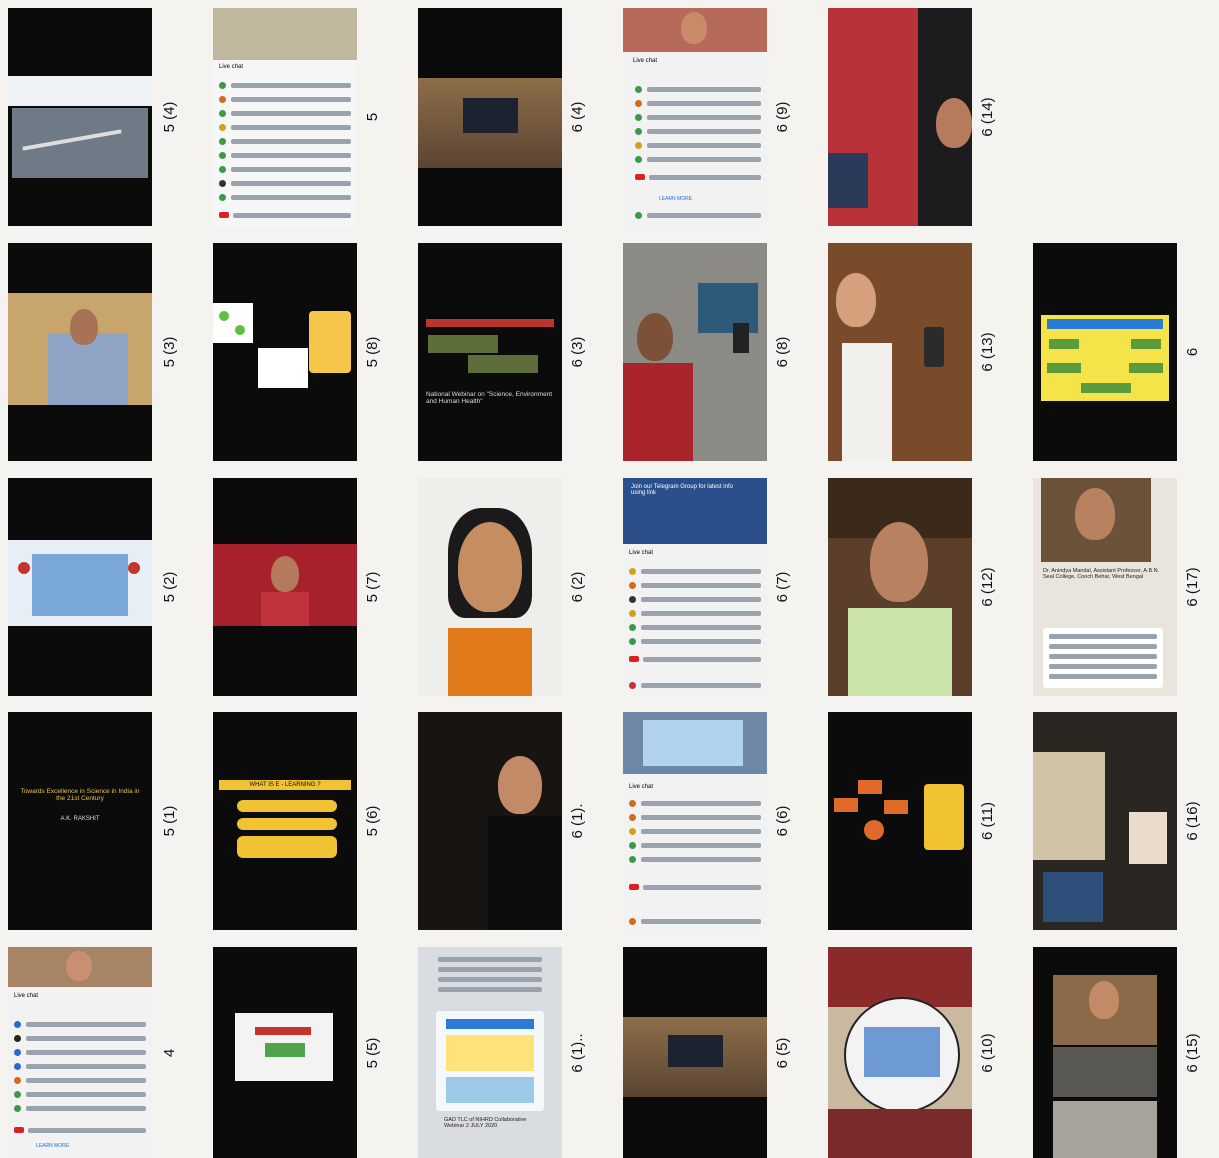 The height and width of the screenshot is (1158, 1219). I want to click on flowchart-slide, so click(1105, 358).